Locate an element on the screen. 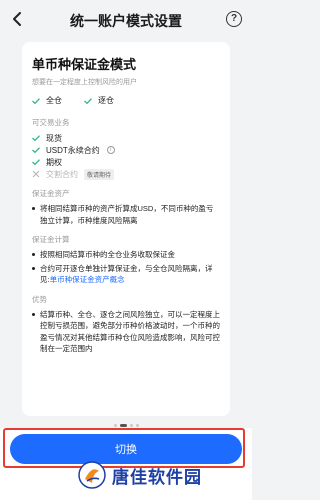 The height and width of the screenshot is (500, 320). card-subtitle: 想要在一定程度上控制风险的用户 is located at coordinates (84, 82).